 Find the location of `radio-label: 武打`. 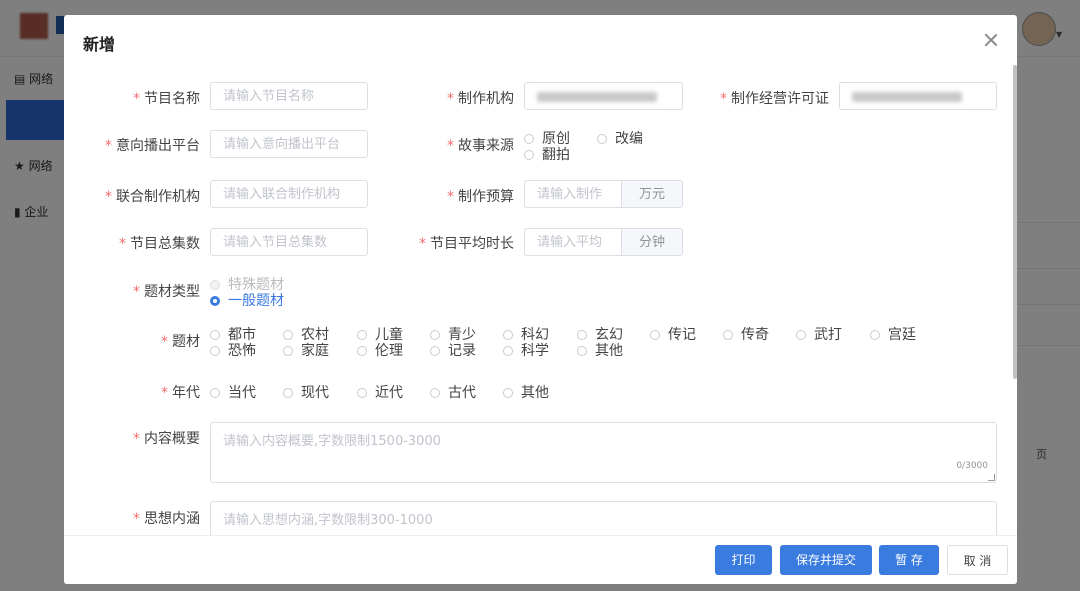

radio-label: 武打 is located at coordinates (828, 335).